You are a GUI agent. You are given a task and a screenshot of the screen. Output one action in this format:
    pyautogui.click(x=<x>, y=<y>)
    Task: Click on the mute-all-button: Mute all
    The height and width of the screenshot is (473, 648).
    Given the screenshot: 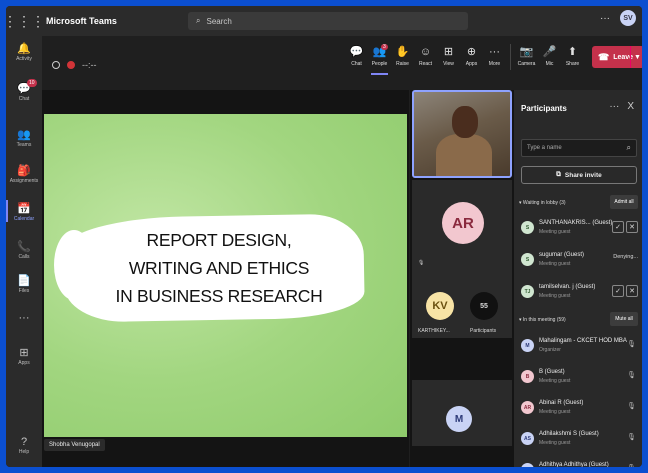 What is the action you would take?
    pyautogui.click(x=624, y=319)
    